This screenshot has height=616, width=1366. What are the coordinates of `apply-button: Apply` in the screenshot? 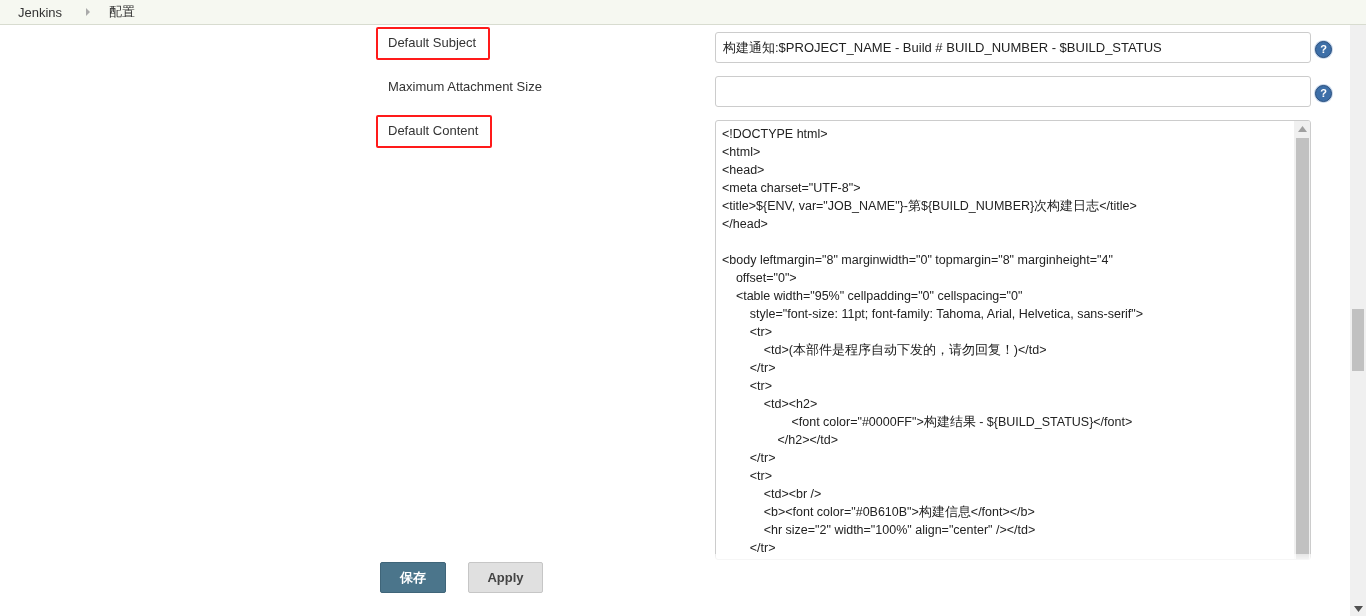 It's located at (505, 577).